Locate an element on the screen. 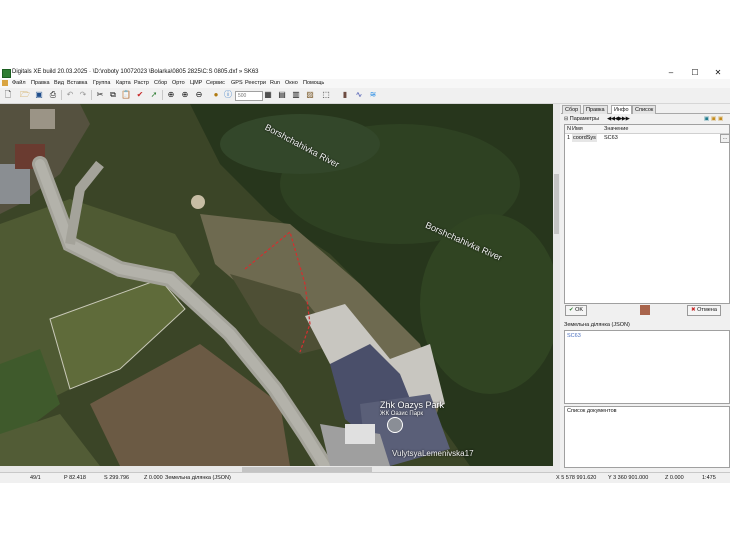 This screenshot has width=730, height=547. tab-edit: Правка is located at coordinates (595, 109).